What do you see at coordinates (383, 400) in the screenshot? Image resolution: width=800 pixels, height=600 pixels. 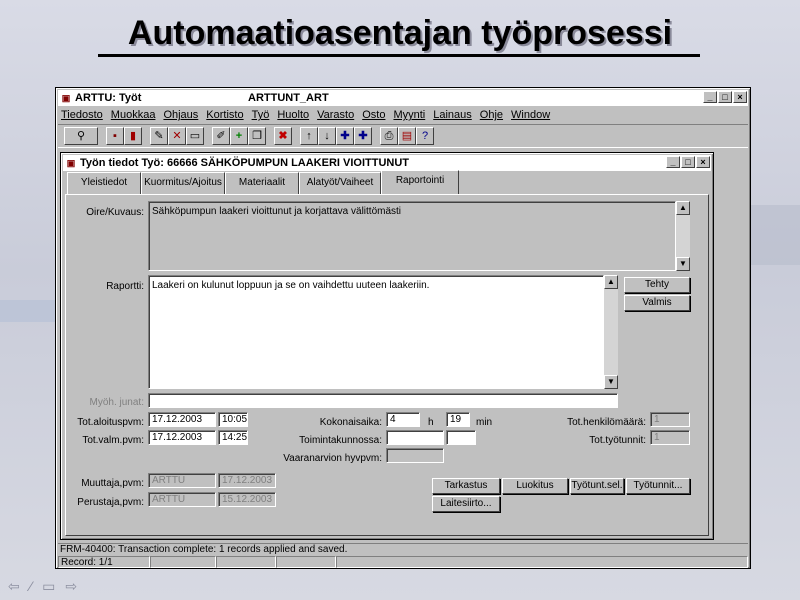 I see `myoh-field` at bounding box center [383, 400].